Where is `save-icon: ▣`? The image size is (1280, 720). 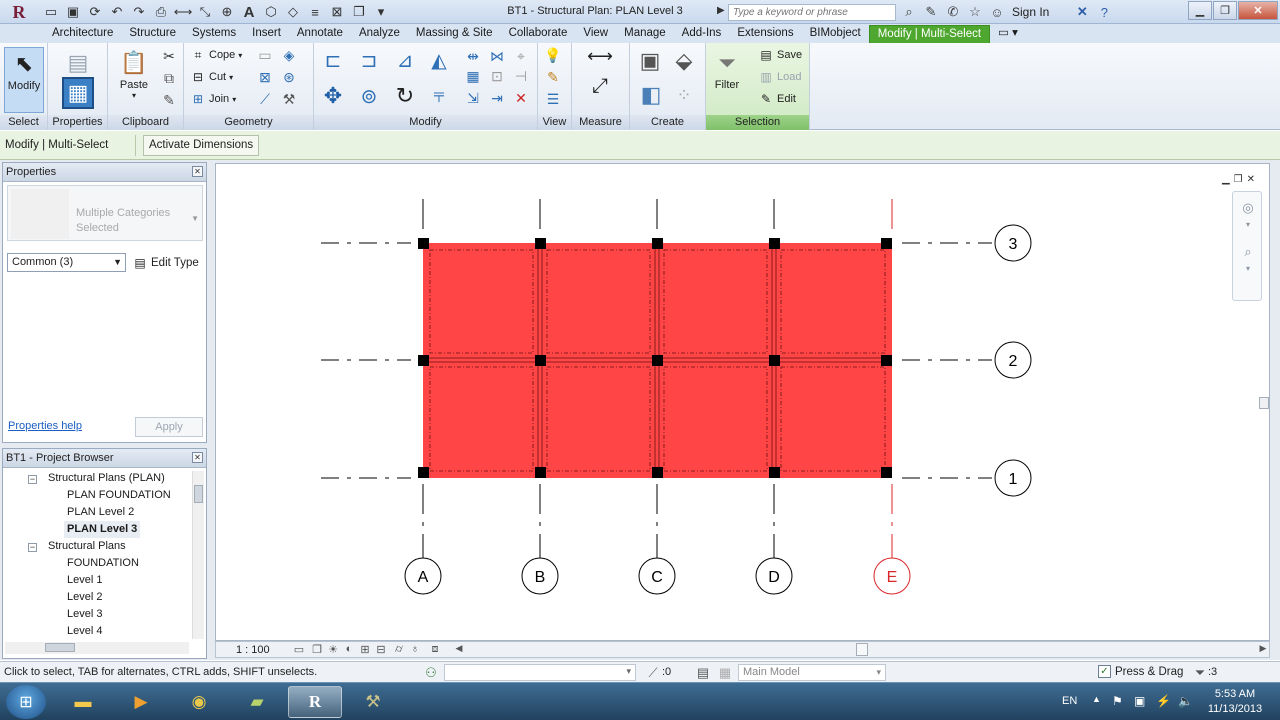 save-icon: ▣ is located at coordinates (73, 12).